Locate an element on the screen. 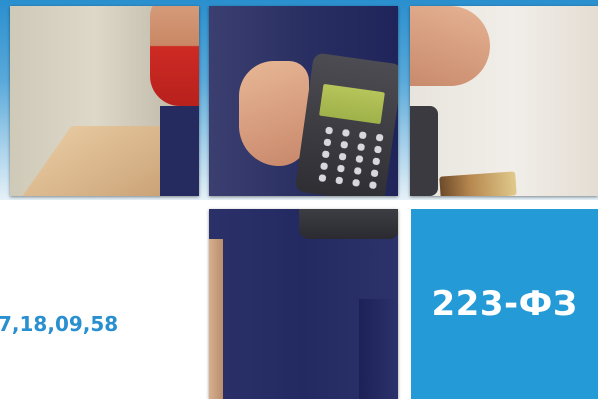  uniform-apron is located at coordinates (179, 151).